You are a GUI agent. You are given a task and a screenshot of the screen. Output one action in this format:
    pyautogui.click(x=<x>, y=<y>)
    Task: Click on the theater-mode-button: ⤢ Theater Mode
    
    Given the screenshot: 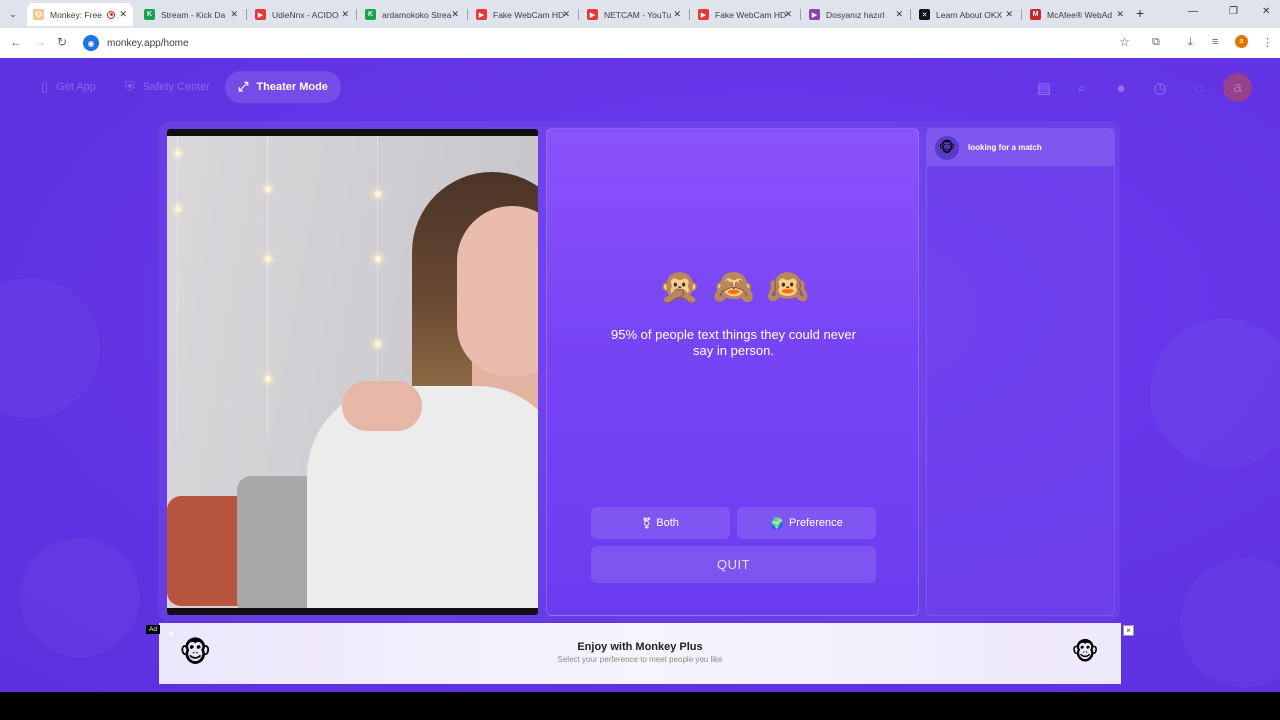 What is the action you would take?
    pyautogui.click(x=283, y=87)
    